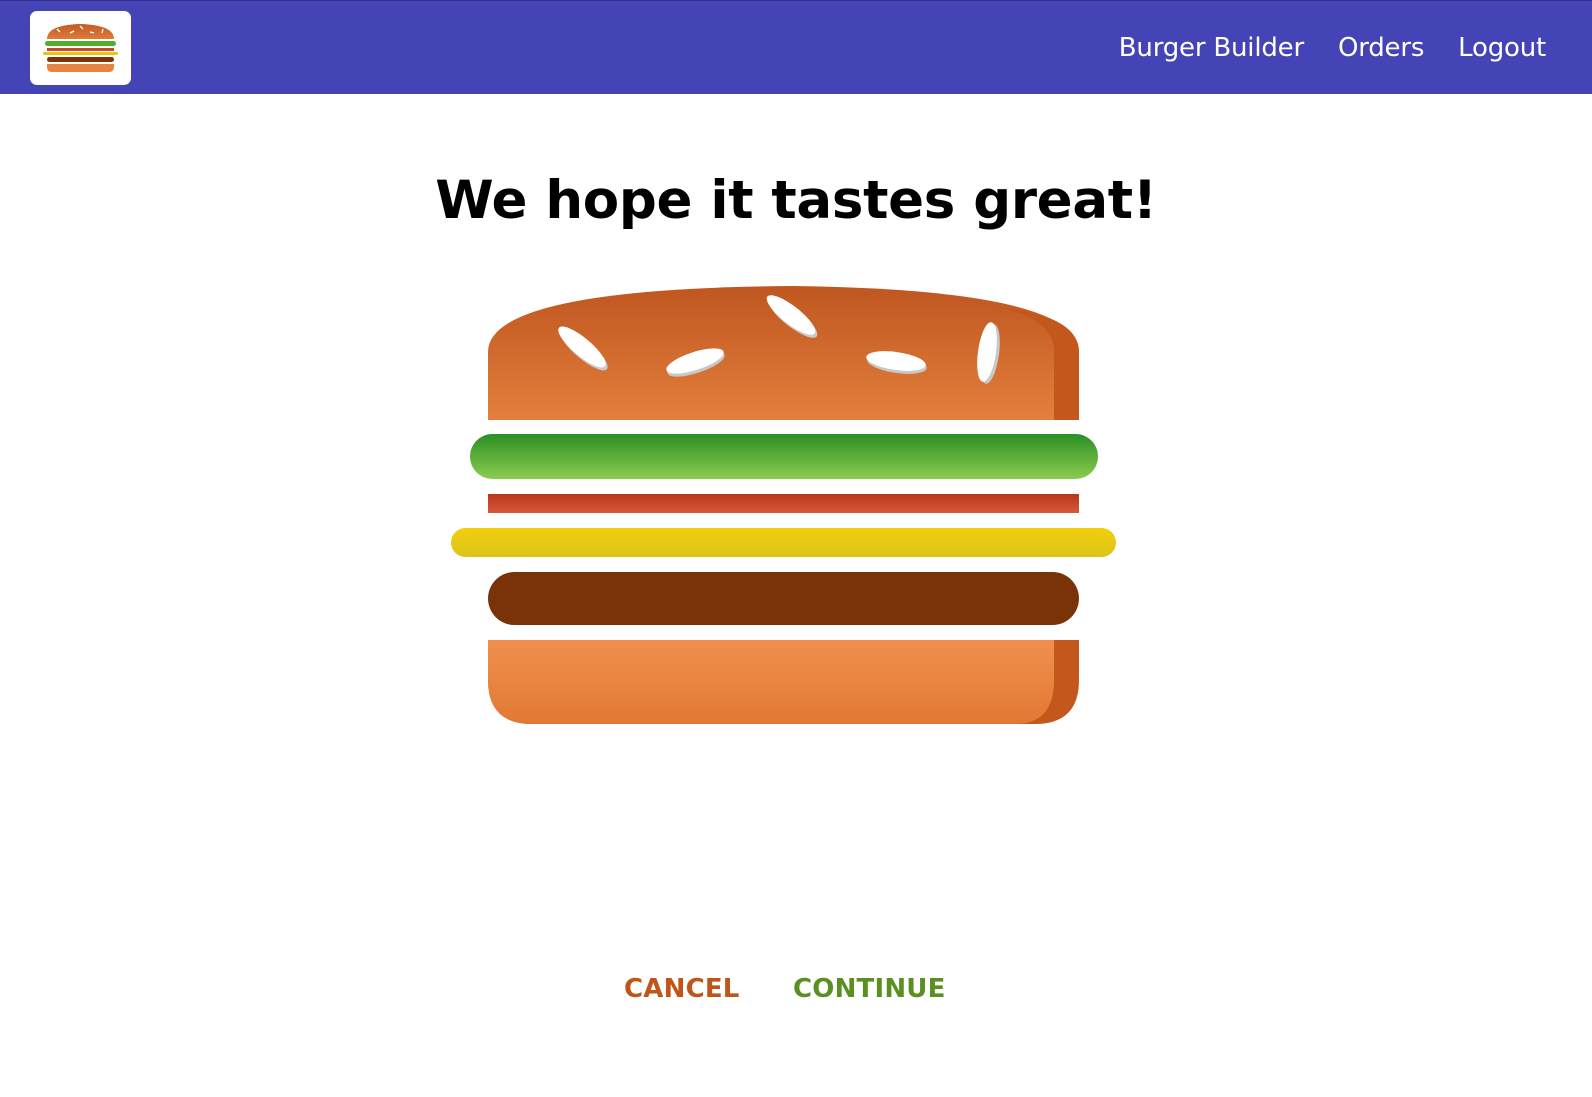 The image size is (1592, 1097). What do you see at coordinates (1315, 48) in the screenshot?
I see `main-nav: Burger Builder Orders Logout` at bounding box center [1315, 48].